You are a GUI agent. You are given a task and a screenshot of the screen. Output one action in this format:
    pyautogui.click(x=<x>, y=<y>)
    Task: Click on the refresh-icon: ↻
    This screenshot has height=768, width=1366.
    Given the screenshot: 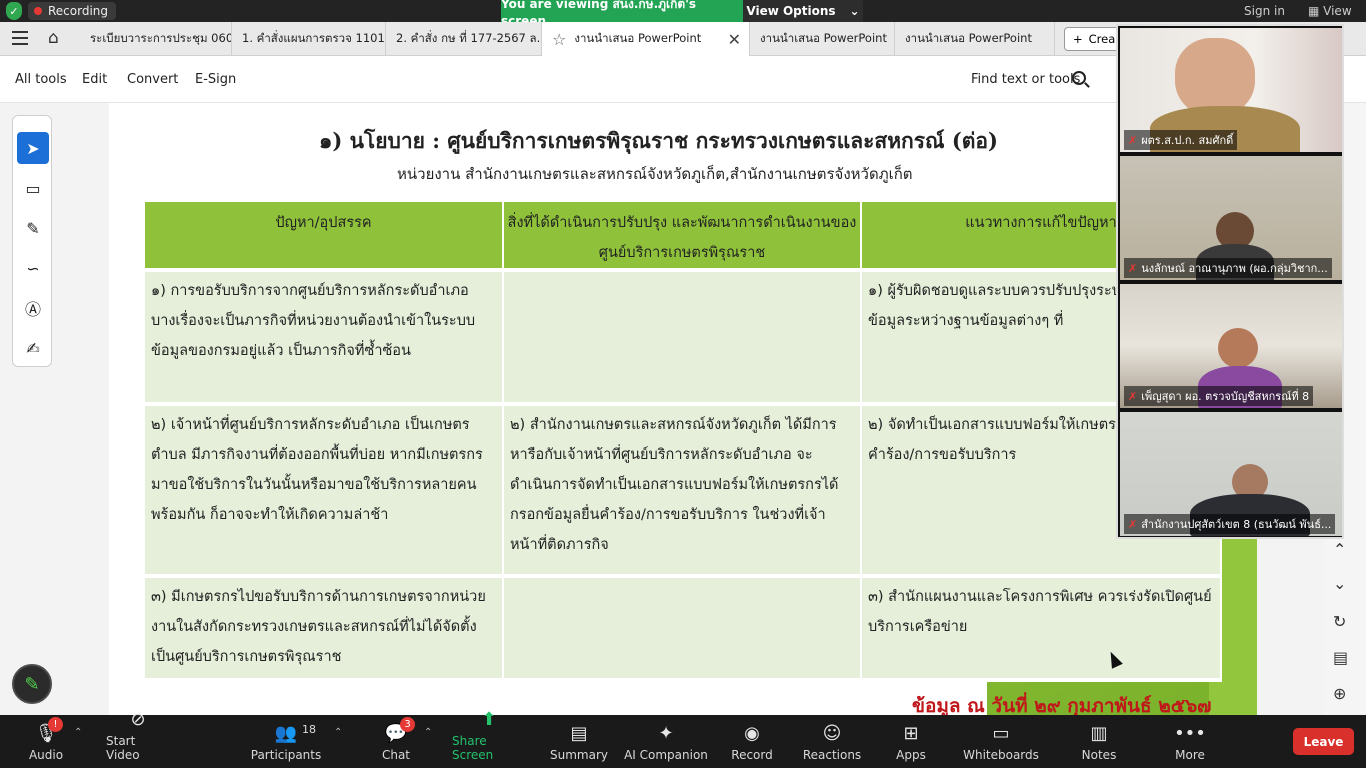 What is the action you would take?
    pyautogui.click(x=1339, y=621)
    